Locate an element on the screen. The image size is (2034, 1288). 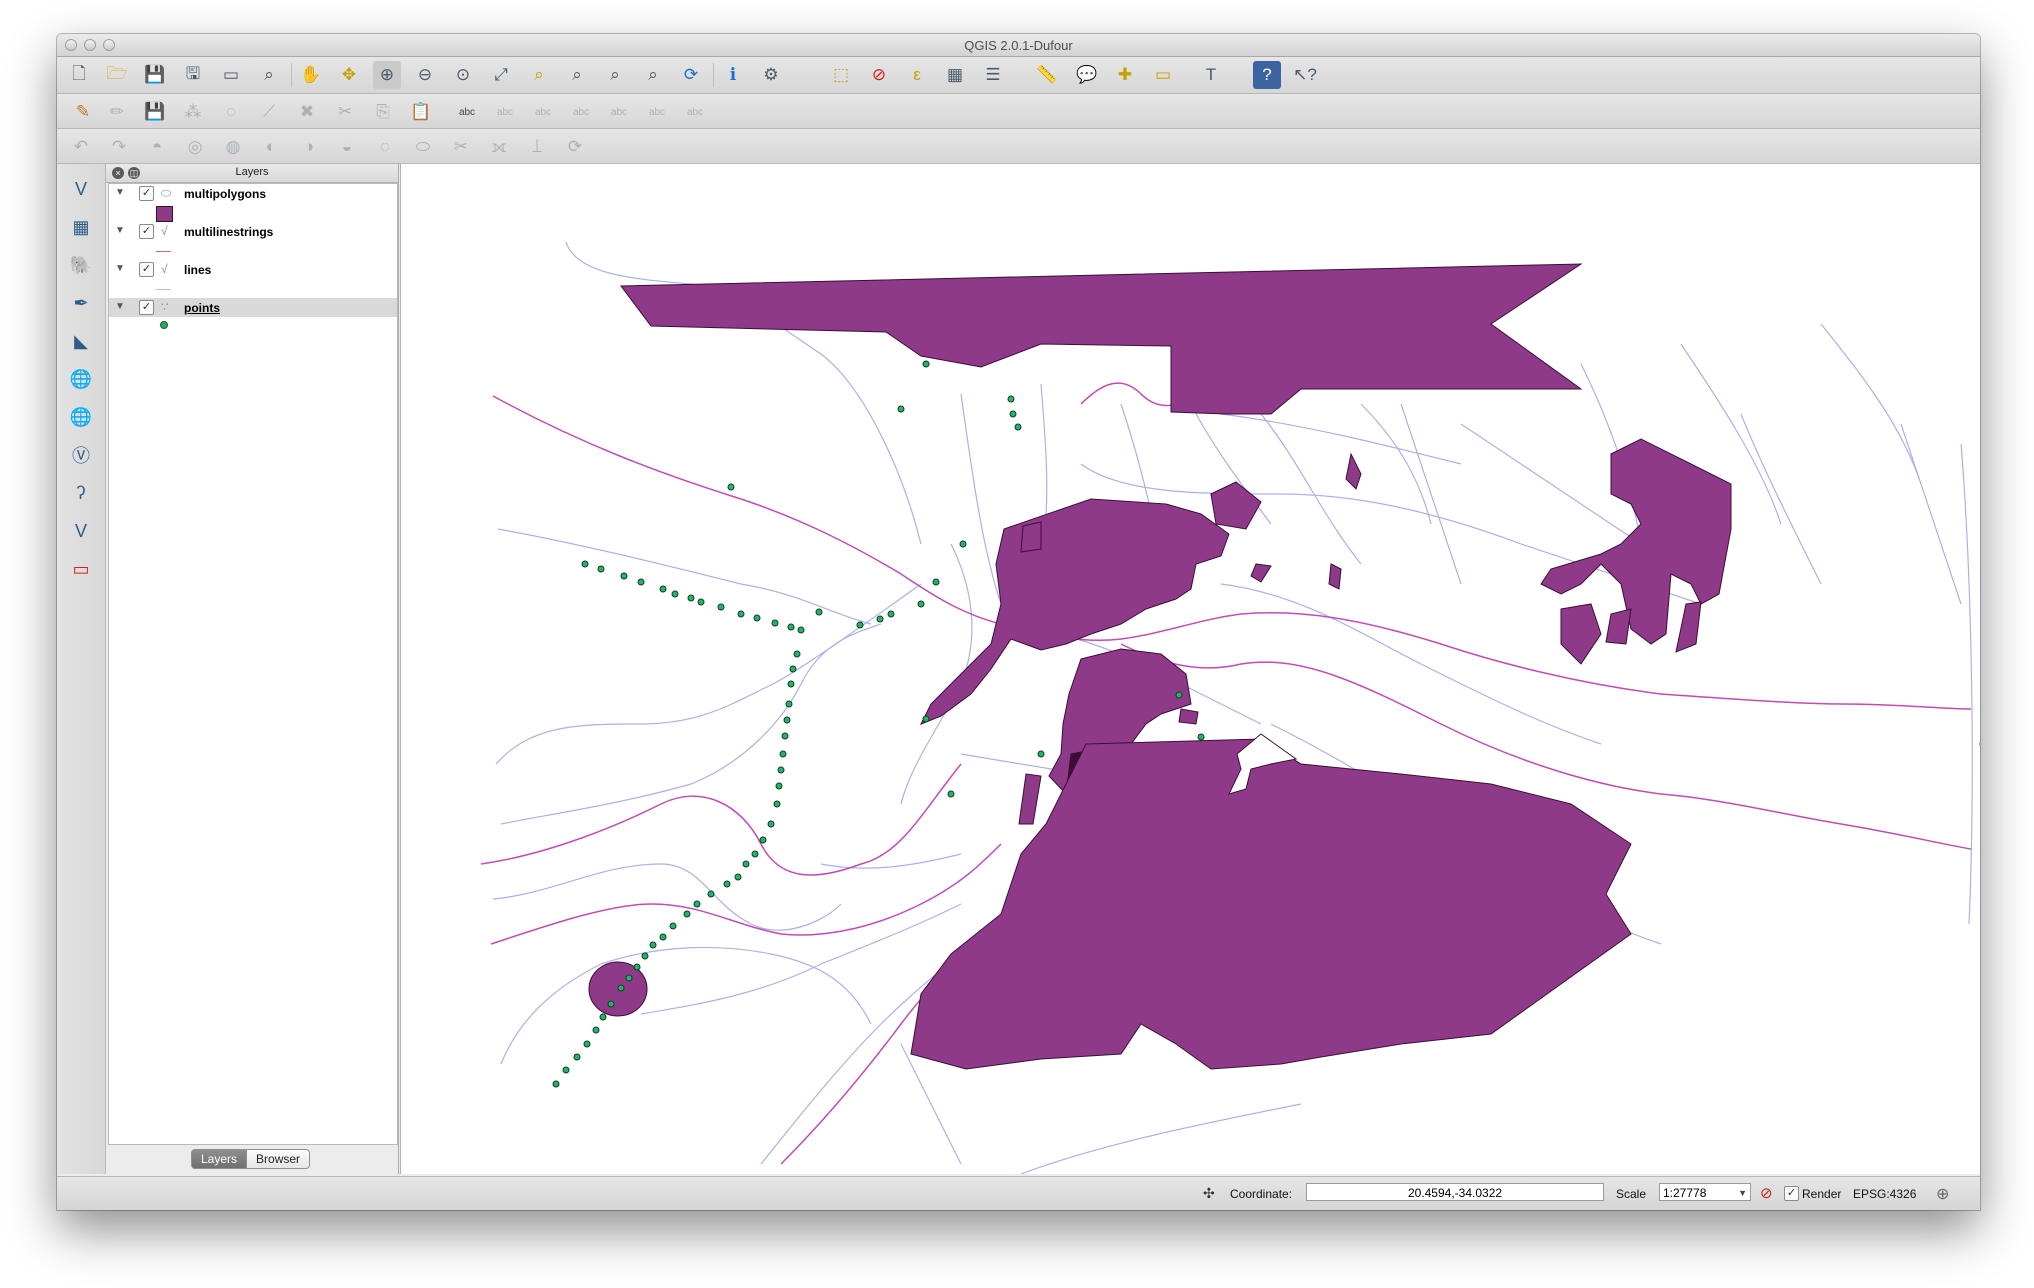
text-annotation-icon: T is located at coordinates (1211, 75).